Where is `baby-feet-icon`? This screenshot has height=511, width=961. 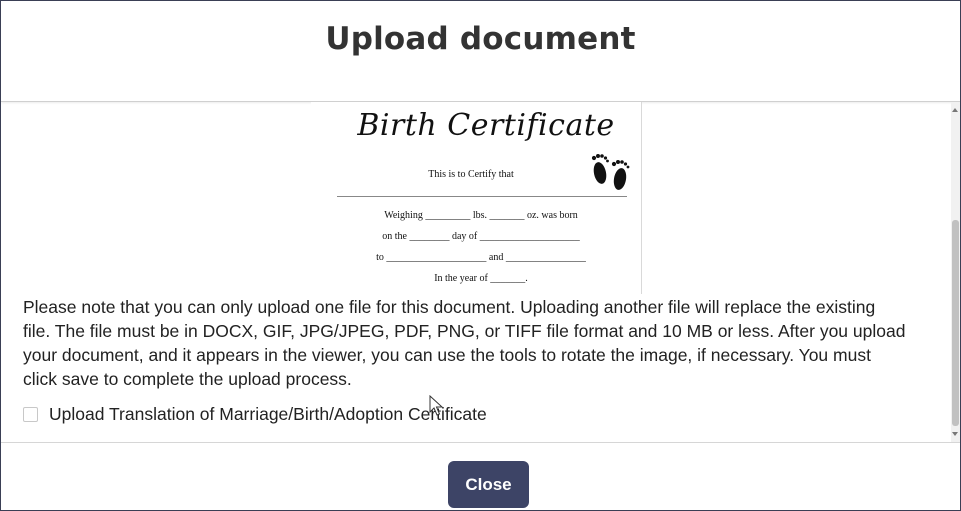 baby-feet-icon is located at coordinates (610, 172).